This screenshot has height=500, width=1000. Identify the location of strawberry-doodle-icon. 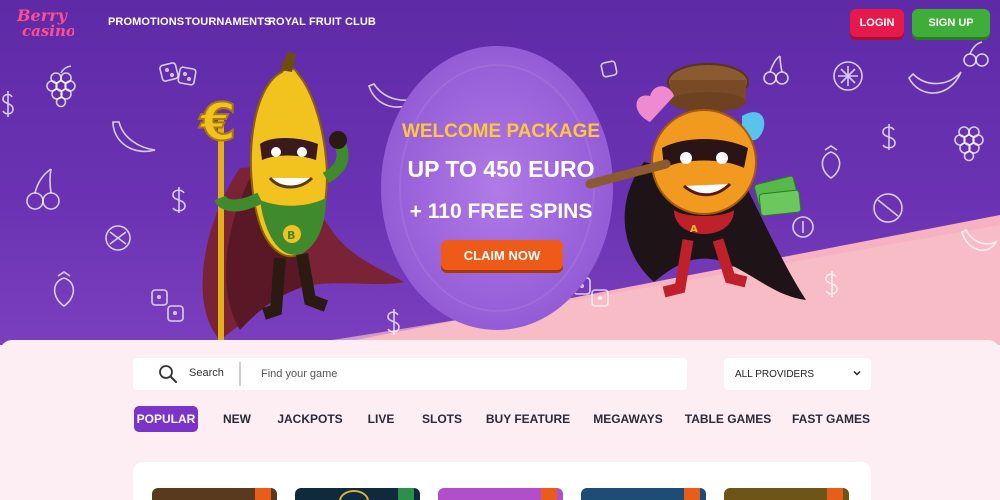
(64, 289).